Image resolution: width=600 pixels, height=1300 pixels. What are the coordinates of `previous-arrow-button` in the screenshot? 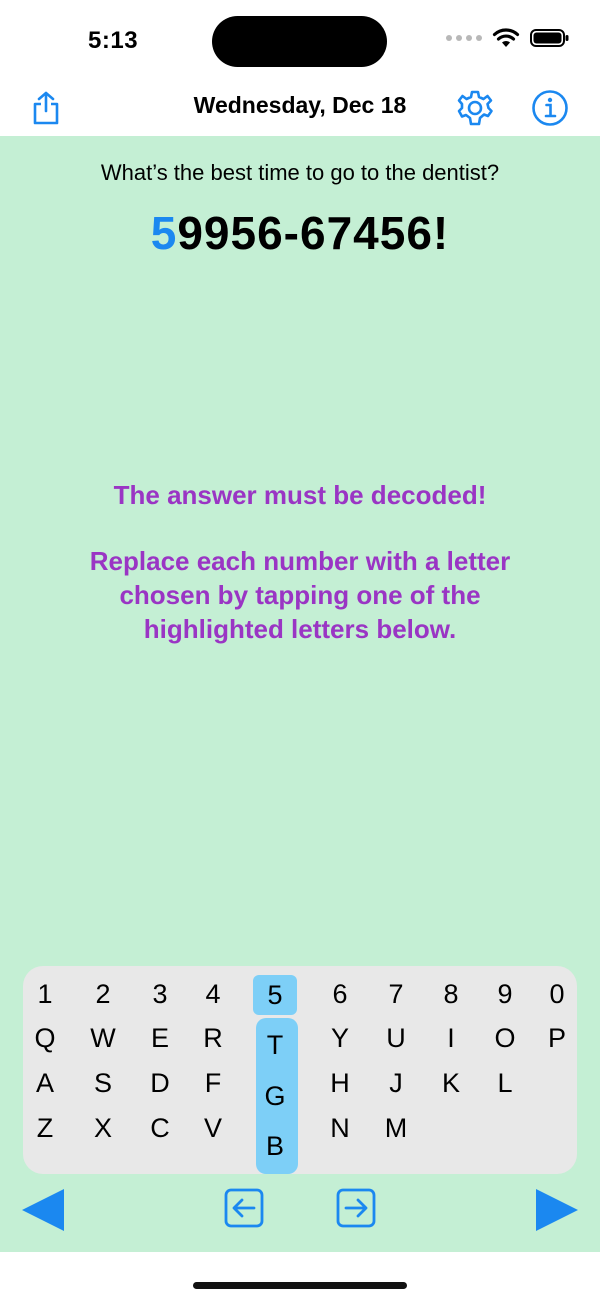 It's located at (44, 1210).